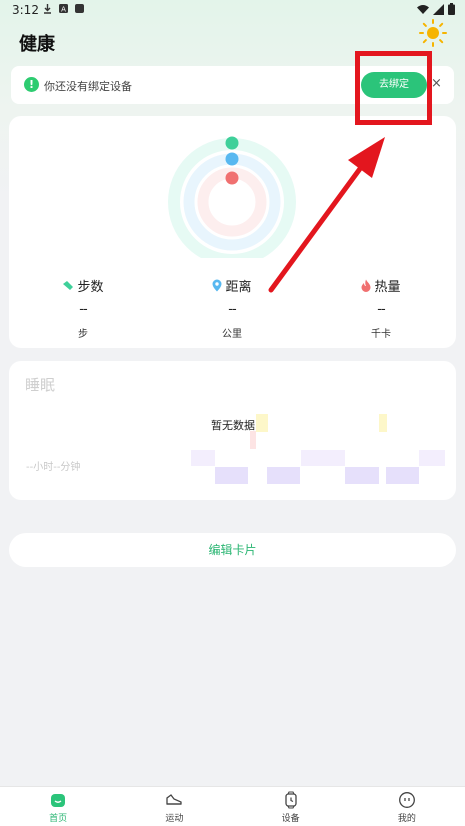 The width and height of the screenshot is (465, 826). I want to click on wifi-icon, so click(423, 9).